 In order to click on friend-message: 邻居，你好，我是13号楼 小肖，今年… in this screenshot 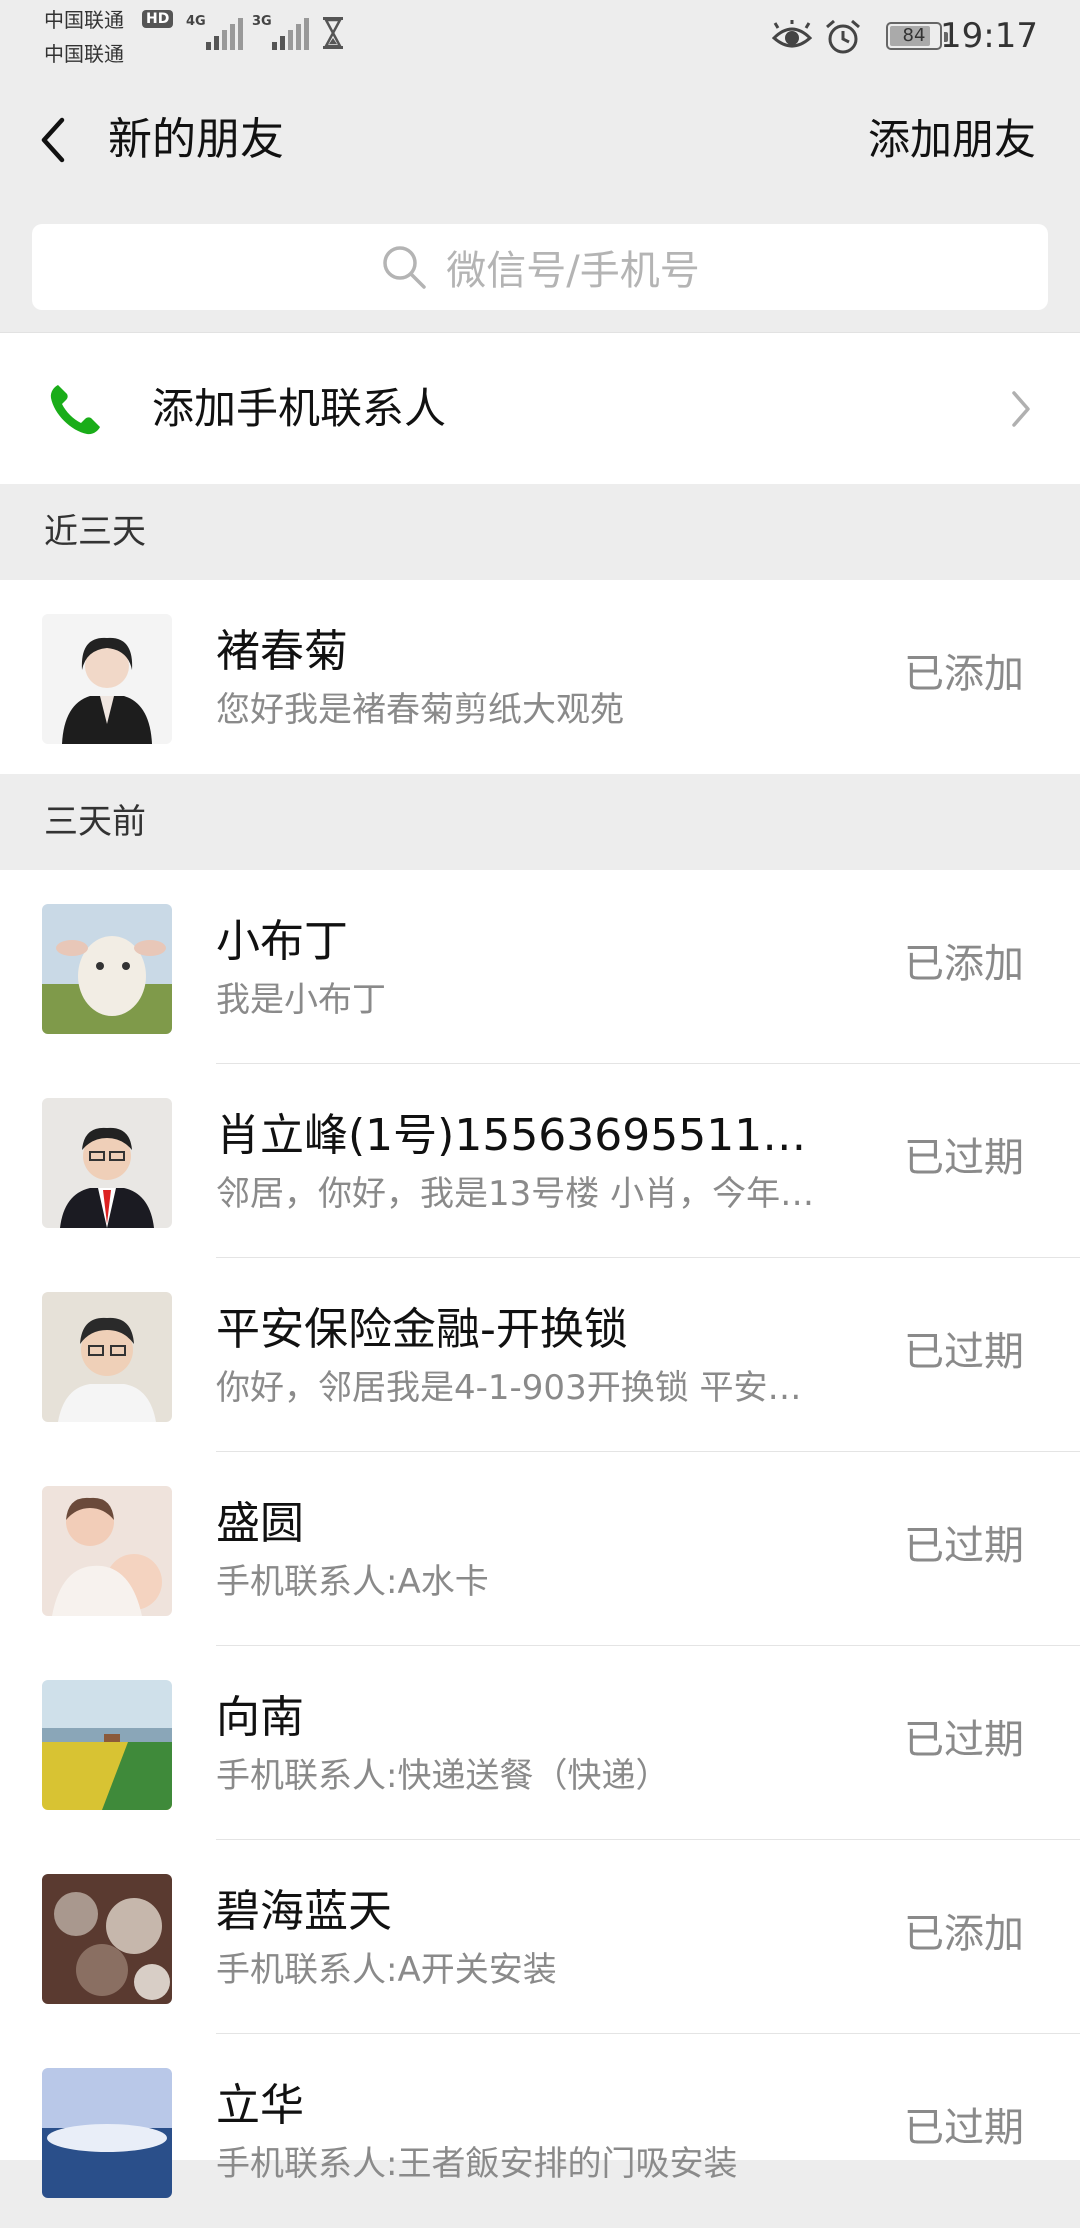, I will do `click(515, 1194)`.